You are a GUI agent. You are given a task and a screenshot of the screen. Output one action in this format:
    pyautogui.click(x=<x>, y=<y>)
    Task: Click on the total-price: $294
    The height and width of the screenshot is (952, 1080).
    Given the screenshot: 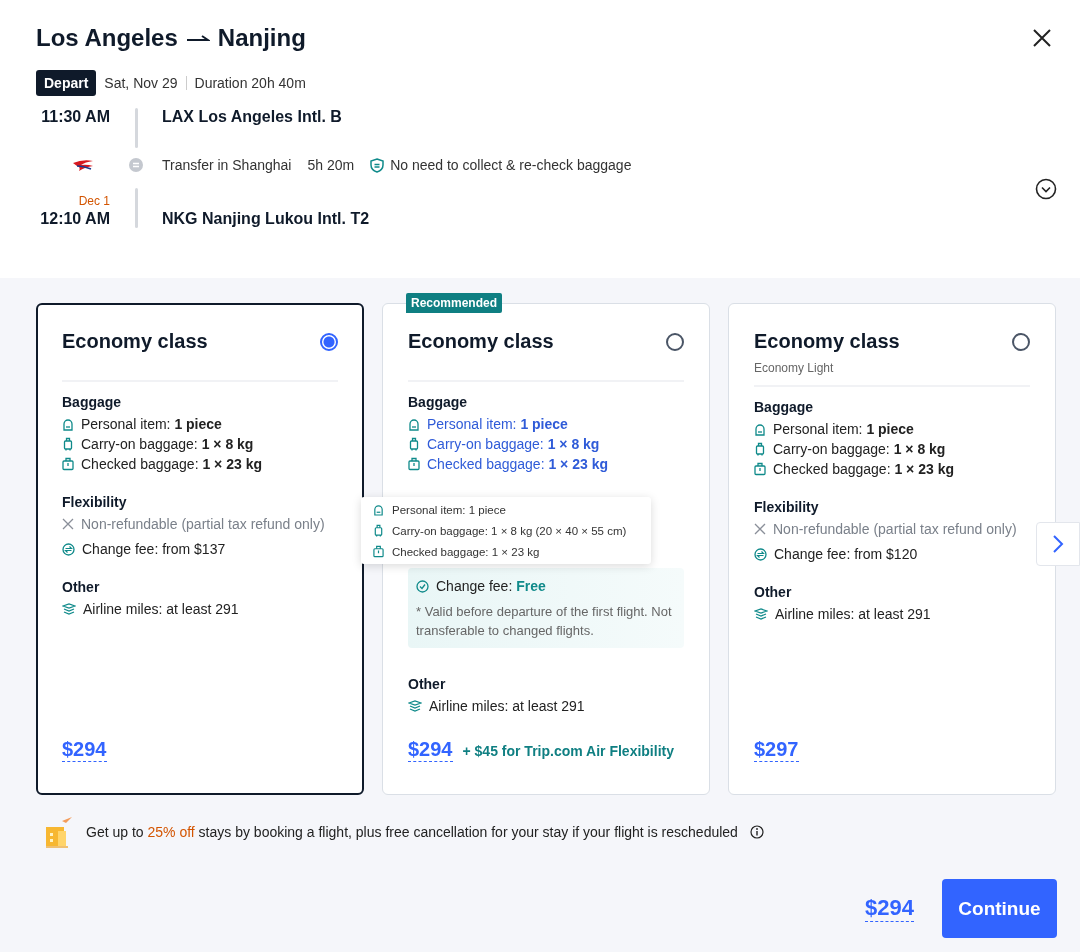 What is the action you would take?
    pyautogui.click(x=889, y=908)
    